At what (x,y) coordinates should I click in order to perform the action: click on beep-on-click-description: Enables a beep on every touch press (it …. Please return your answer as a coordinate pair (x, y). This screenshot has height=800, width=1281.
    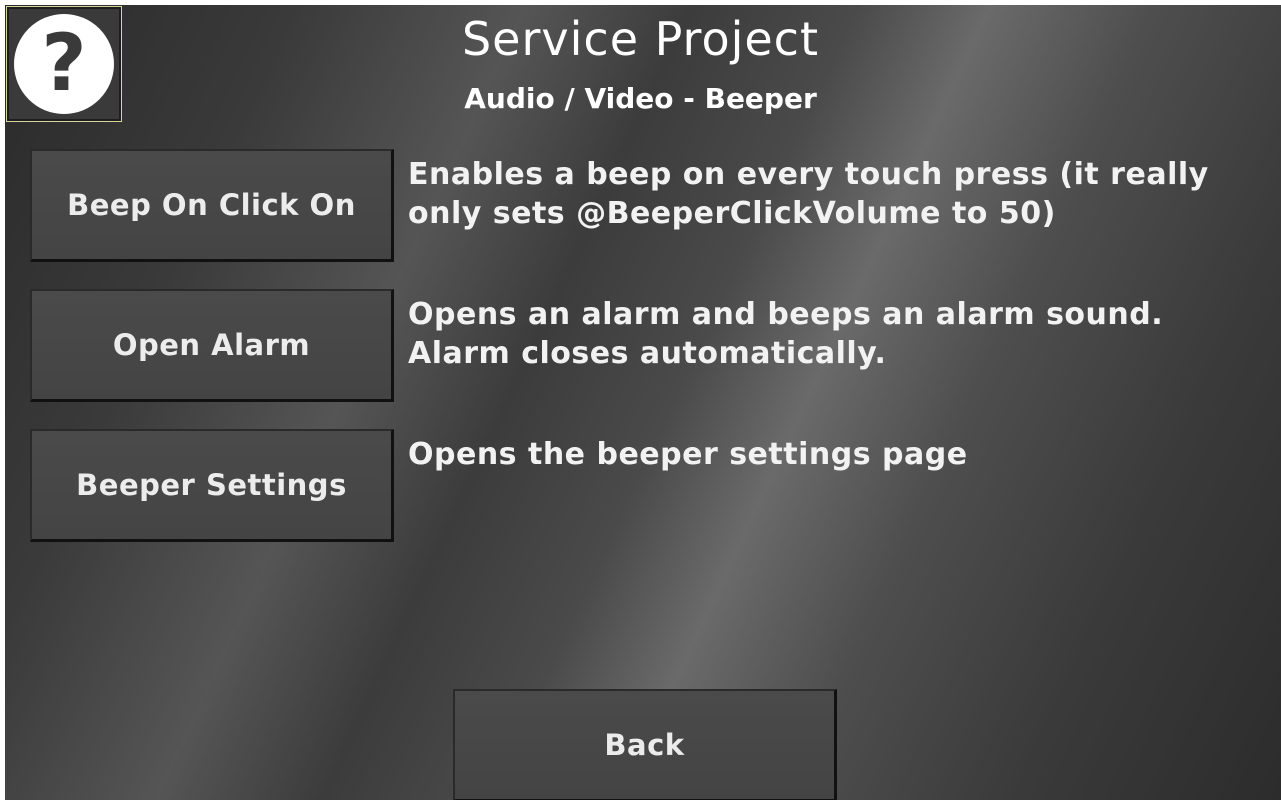
    Looking at the image, I should click on (808, 194).